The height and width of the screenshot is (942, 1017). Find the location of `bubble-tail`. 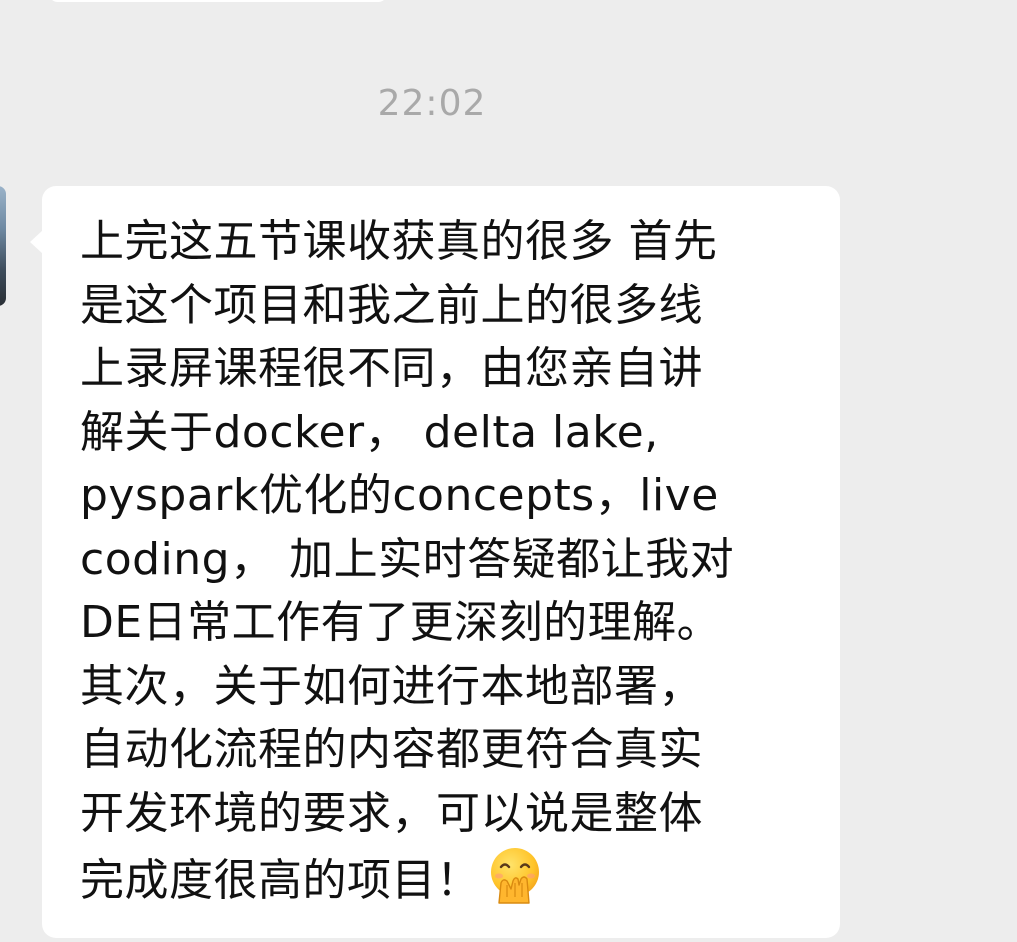

bubble-tail is located at coordinates (36, 242).